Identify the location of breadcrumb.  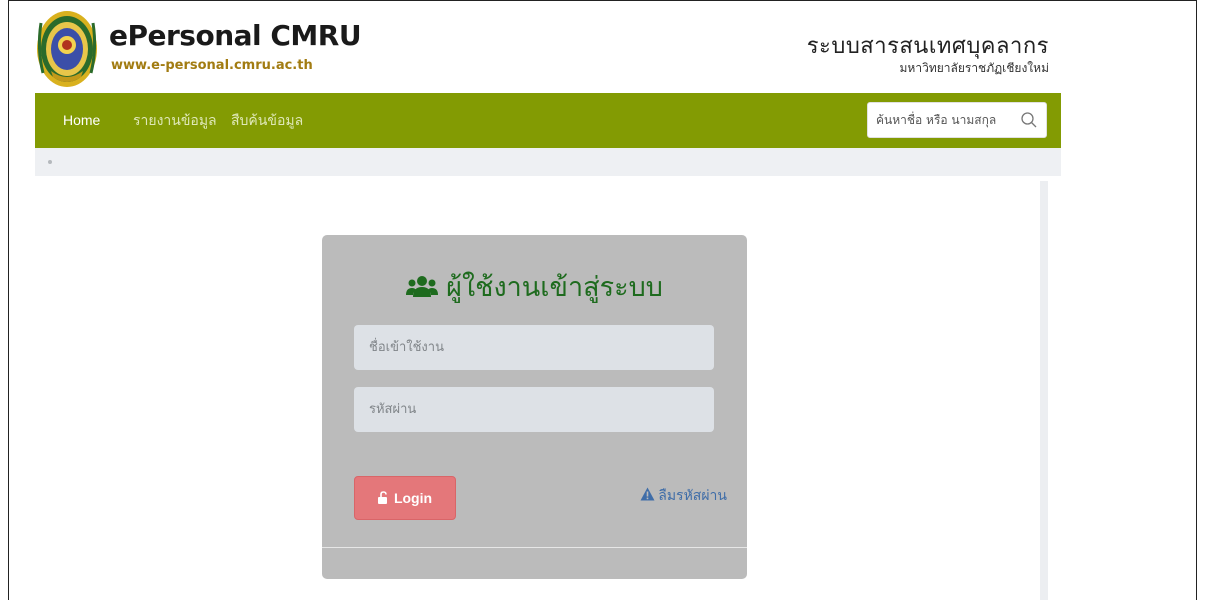
(548, 163).